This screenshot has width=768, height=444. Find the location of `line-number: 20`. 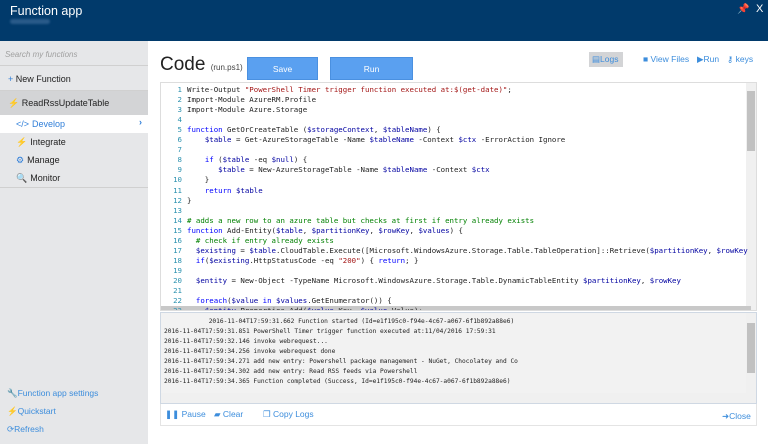

line-number: 20 is located at coordinates (177, 280).